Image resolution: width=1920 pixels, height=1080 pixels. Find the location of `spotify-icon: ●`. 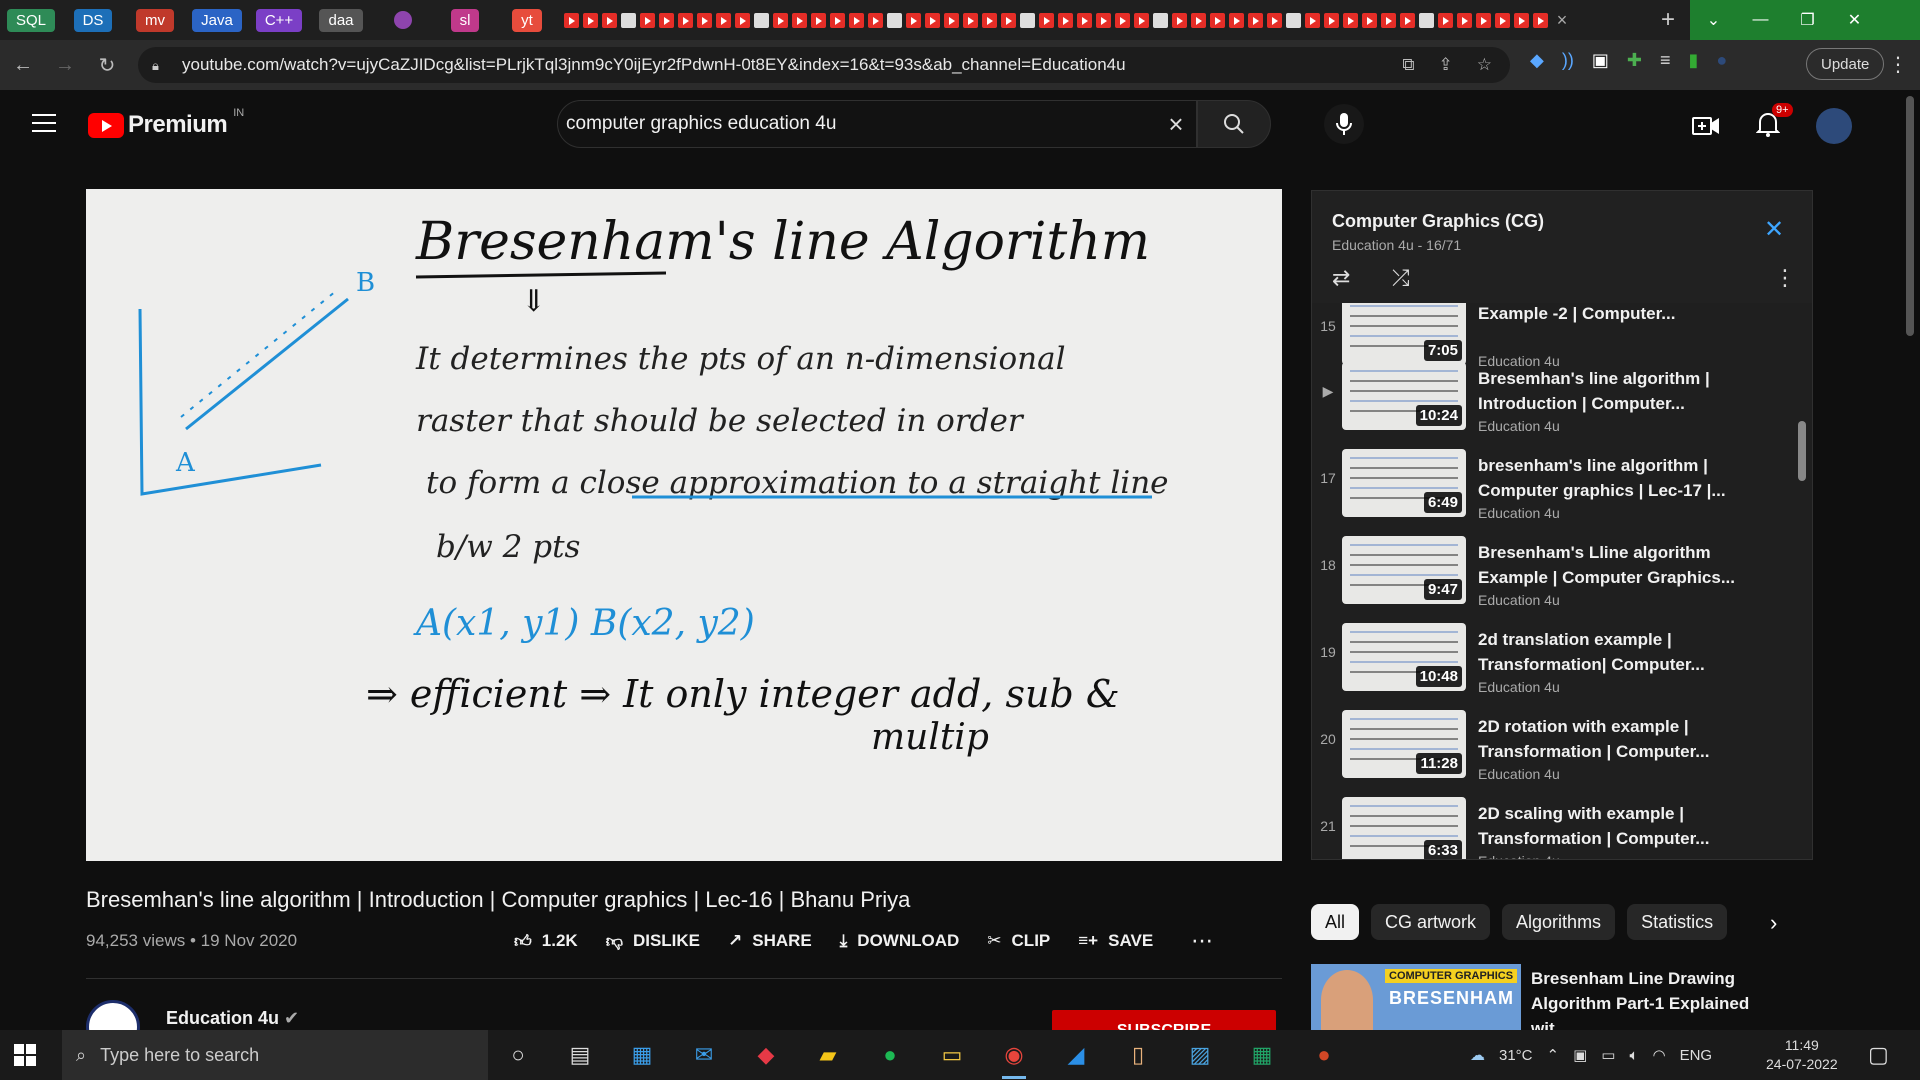

spotify-icon: ● is located at coordinates (890, 1055).